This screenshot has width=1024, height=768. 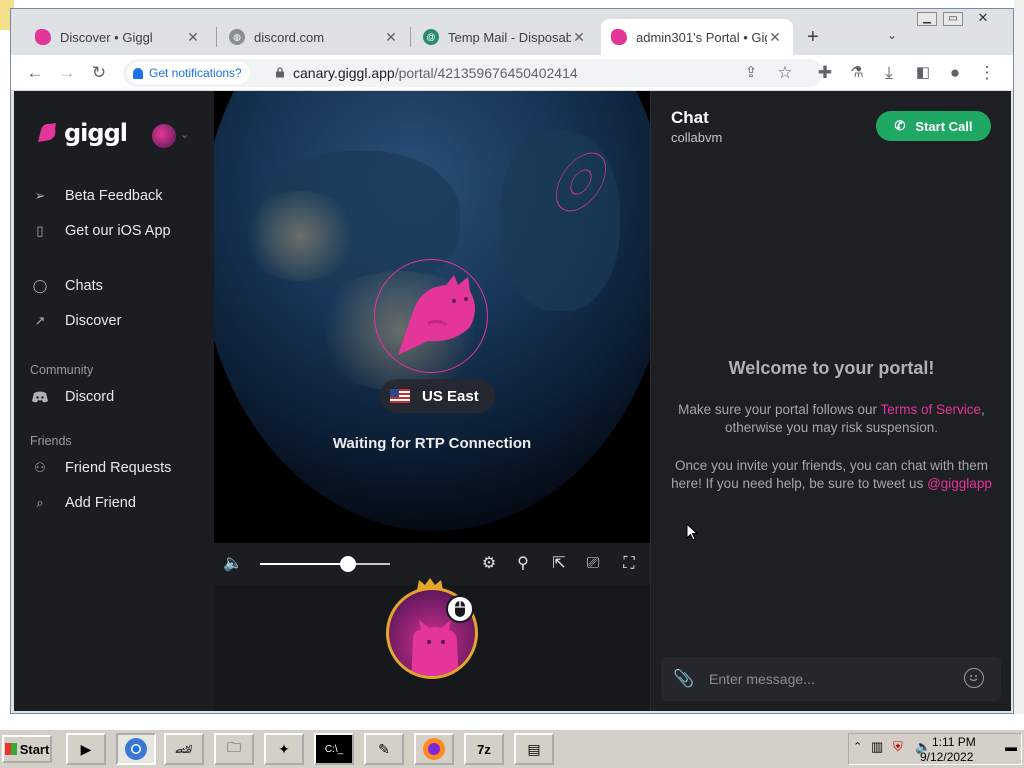 I want to click on us-flag-icon, so click(x=400, y=396).